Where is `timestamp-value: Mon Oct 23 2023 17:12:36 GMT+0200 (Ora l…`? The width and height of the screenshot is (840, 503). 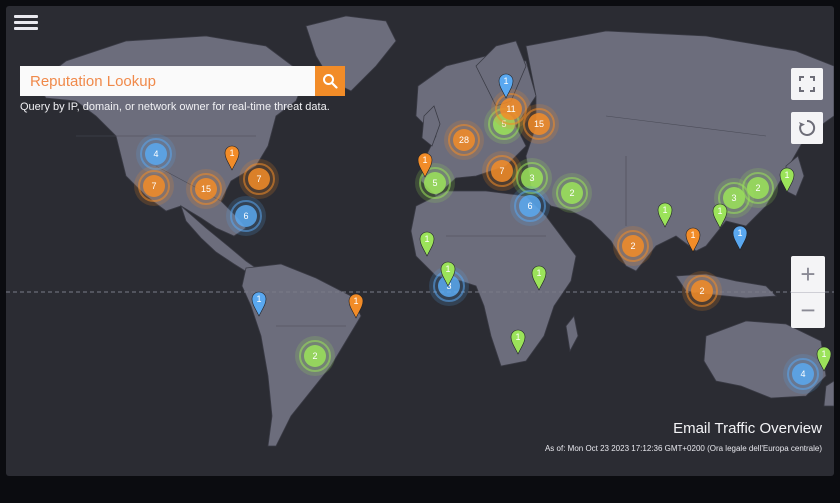 timestamp-value: Mon Oct 23 2023 17:12:36 GMT+0200 (Ora l… is located at coordinates (694, 448).